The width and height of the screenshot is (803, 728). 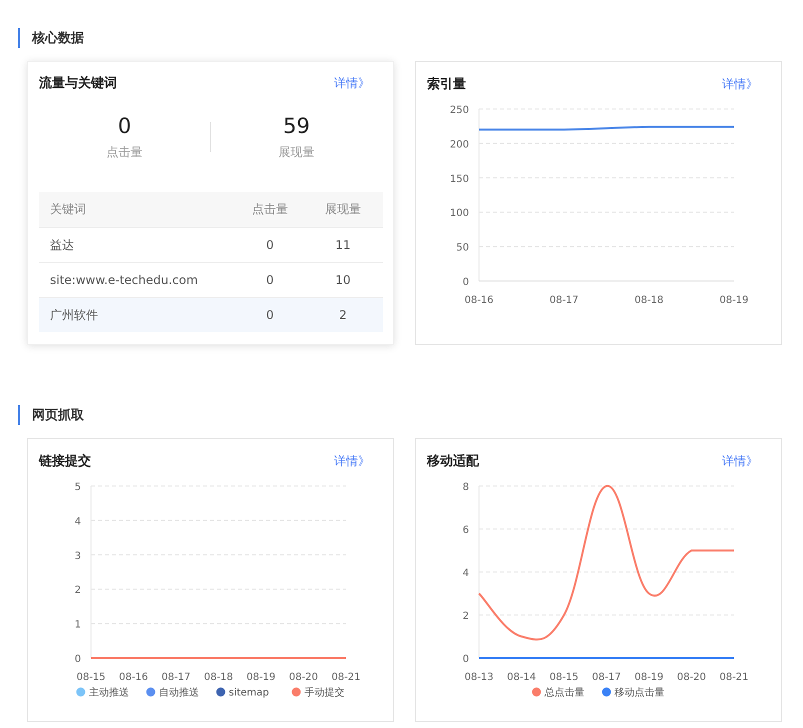 What do you see at coordinates (249, 693) in the screenshot?
I see `legend-label: sitemap` at bounding box center [249, 693].